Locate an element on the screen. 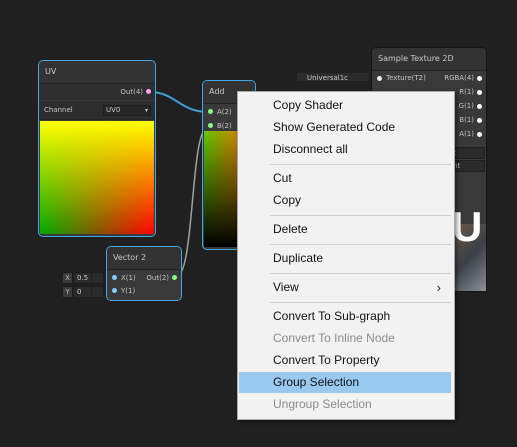  vector2-x-label: X(1) is located at coordinates (128, 278).